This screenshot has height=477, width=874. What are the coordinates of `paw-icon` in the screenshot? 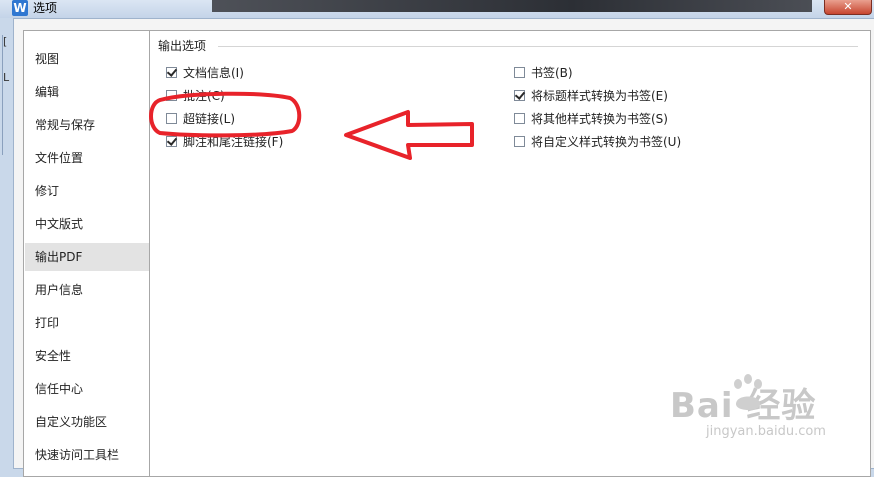 It's located at (748, 392).